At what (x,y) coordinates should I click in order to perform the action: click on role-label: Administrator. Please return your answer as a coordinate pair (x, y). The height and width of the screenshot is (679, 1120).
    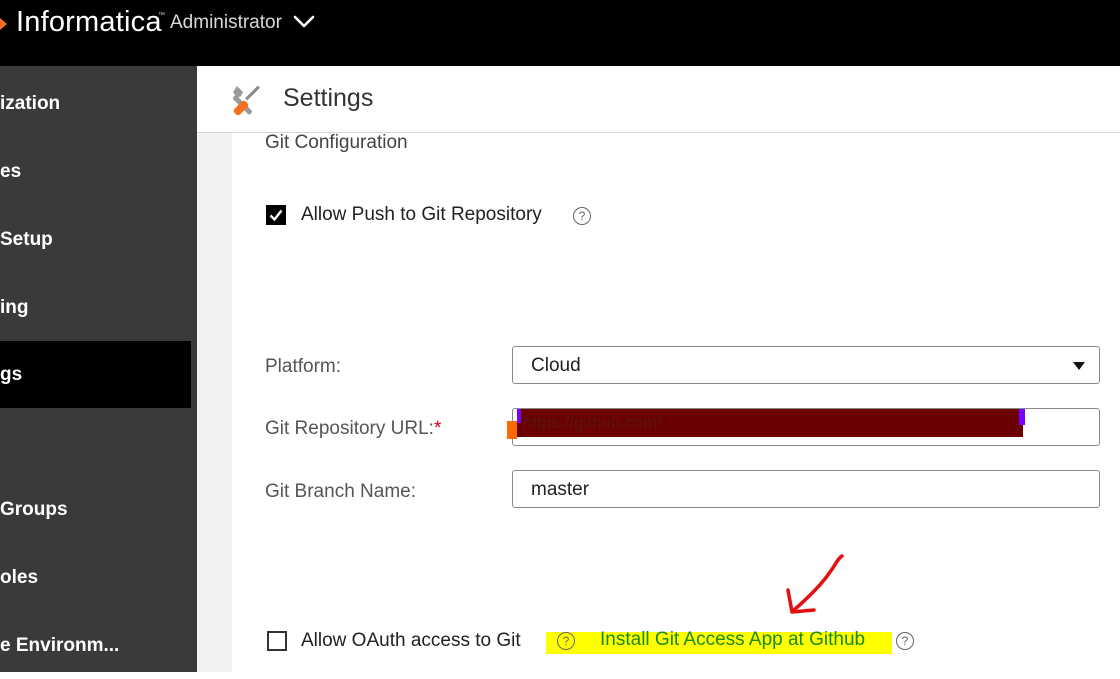
    Looking at the image, I should click on (226, 23).